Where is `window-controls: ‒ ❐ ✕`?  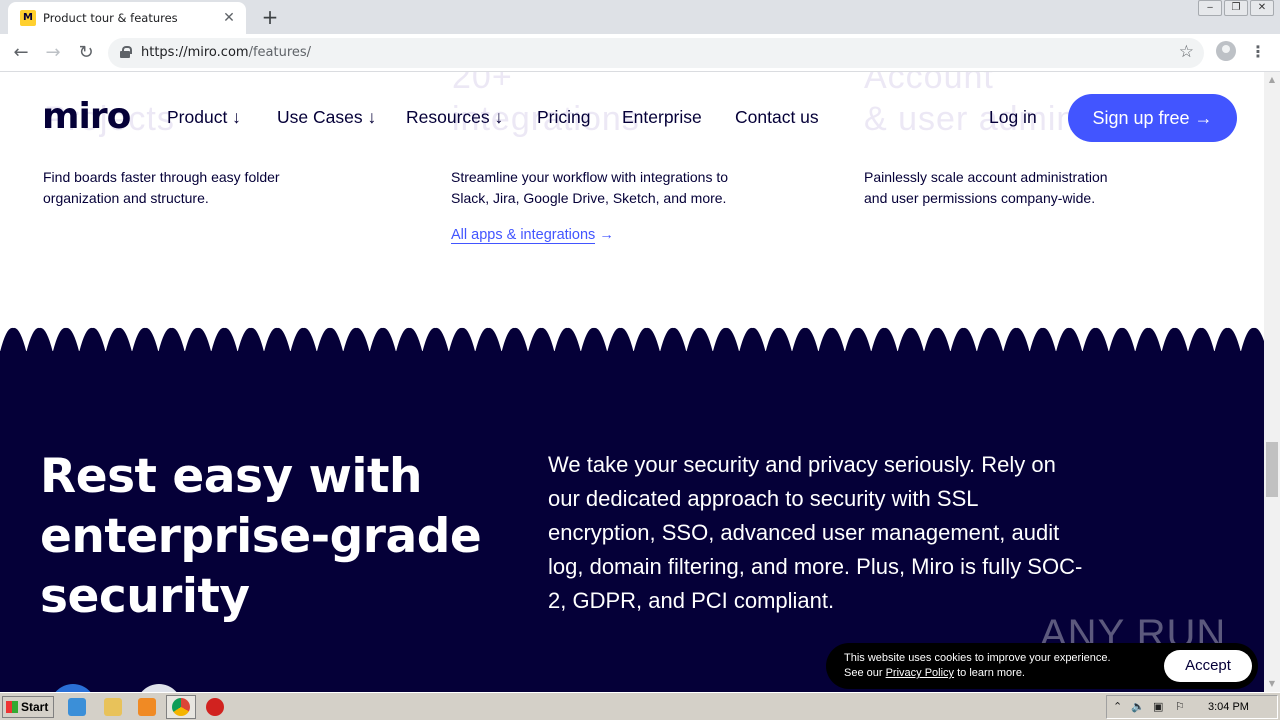
window-controls: ‒ ❐ ✕ is located at coordinates (1236, 10).